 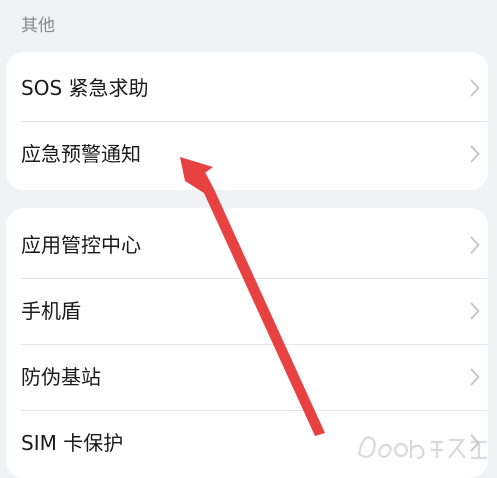 What do you see at coordinates (247, 311) in the screenshot?
I see `settings-item-phone-shield: 手机盾` at bounding box center [247, 311].